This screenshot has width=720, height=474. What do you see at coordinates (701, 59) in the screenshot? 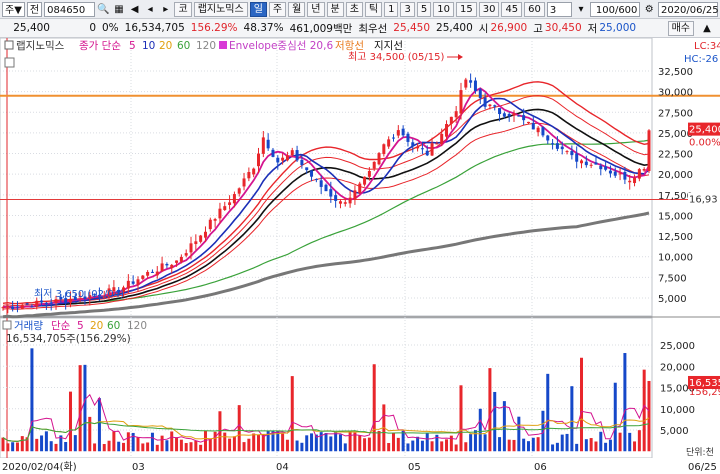
I see `hc-readout: HC:-26` at bounding box center [701, 59].